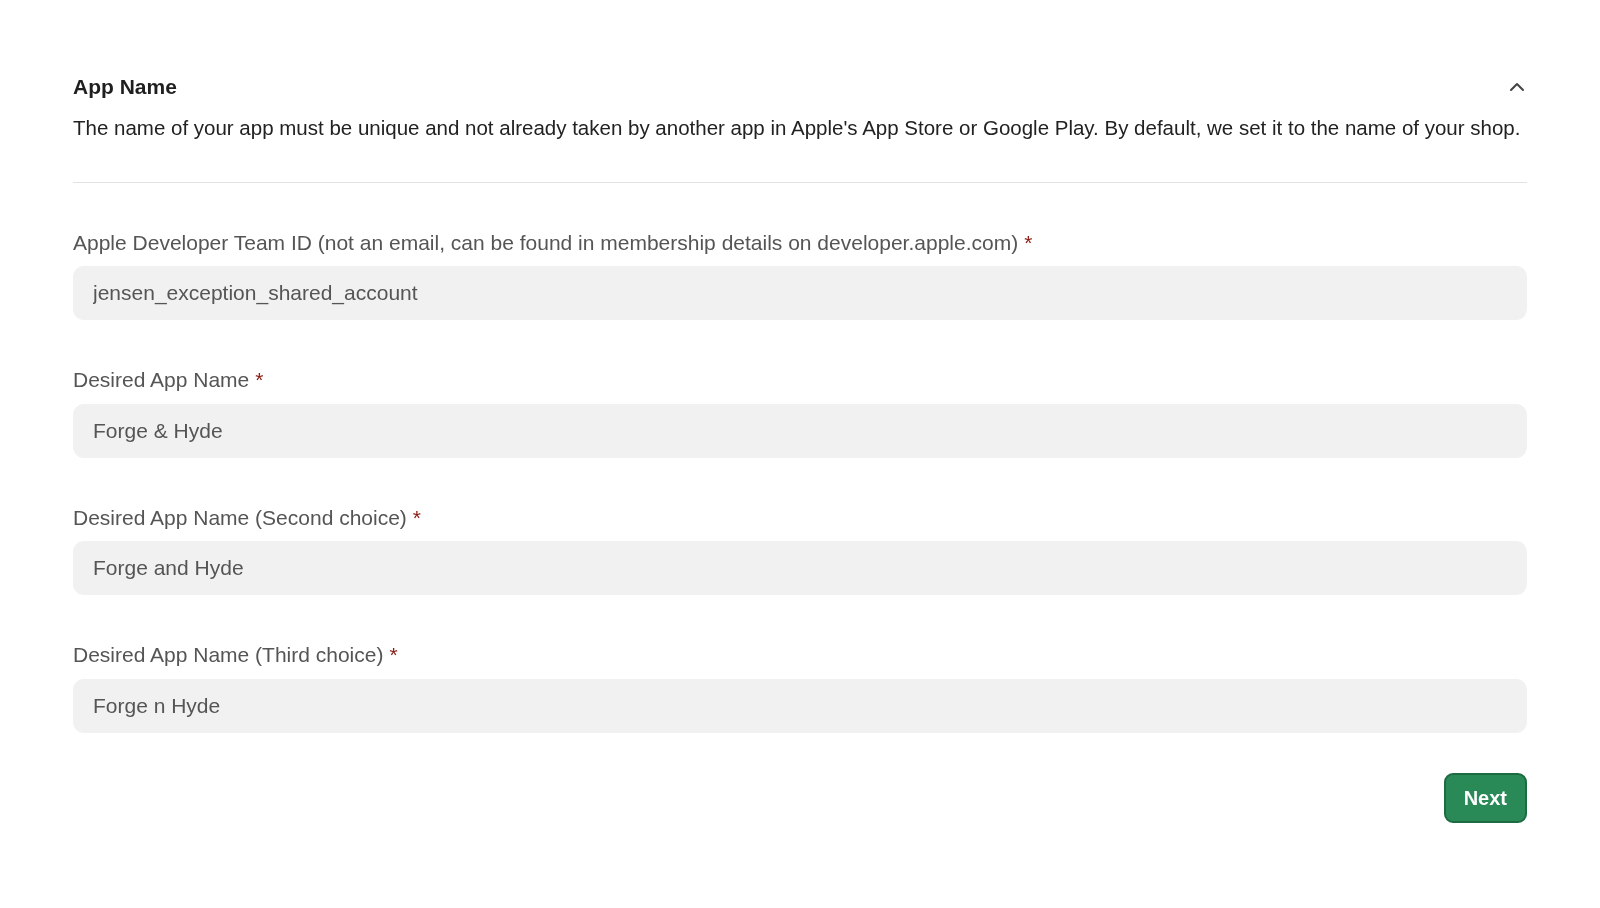 This screenshot has height=908, width=1600. Describe the element at coordinates (236, 655) in the screenshot. I see `field-label: Desired App Name (Third choice) *` at that location.